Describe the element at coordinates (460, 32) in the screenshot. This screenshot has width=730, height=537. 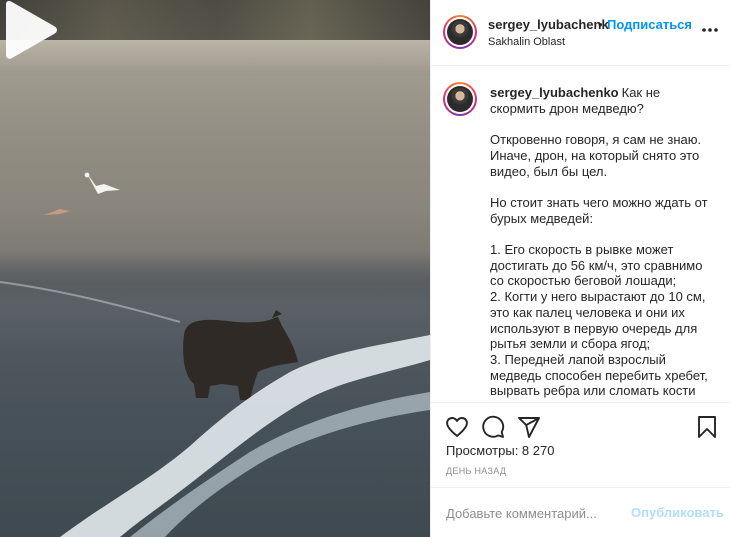
I see `avatar` at that location.